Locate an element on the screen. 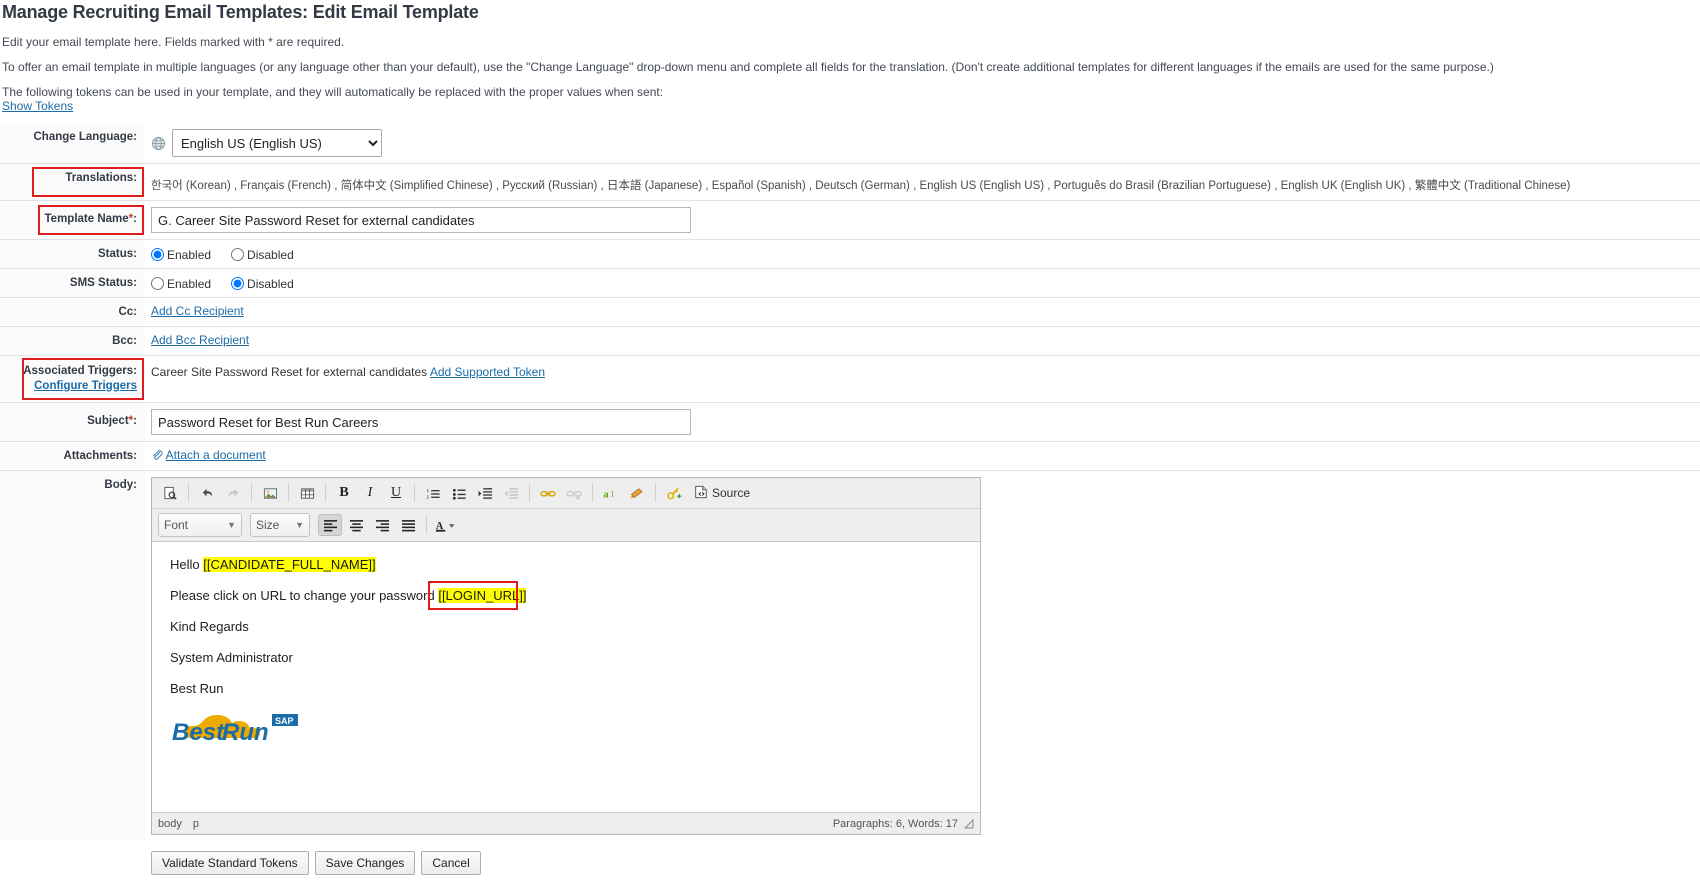 The height and width of the screenshot is (882, 1700). row-sms-status: SMS Status: Enabled Disabled is located at coordinates (850, 283).